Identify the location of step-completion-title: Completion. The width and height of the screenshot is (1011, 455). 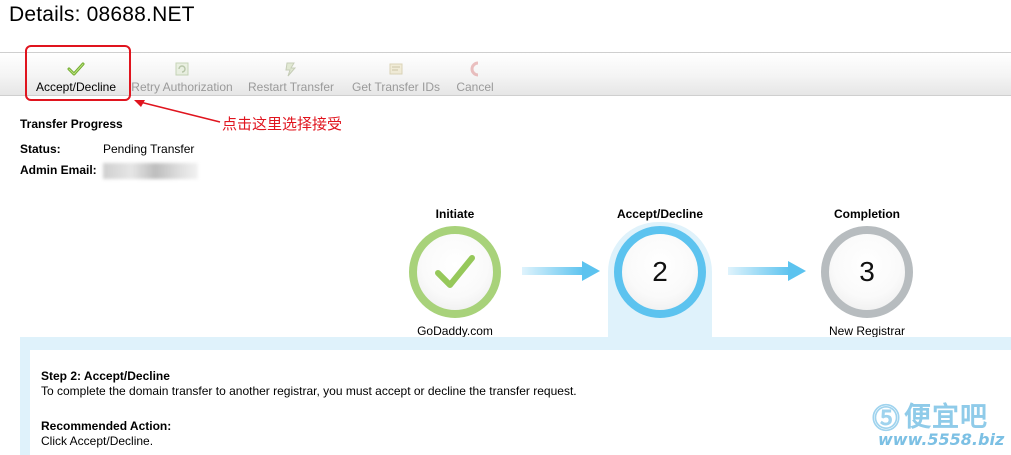
(867, 214).